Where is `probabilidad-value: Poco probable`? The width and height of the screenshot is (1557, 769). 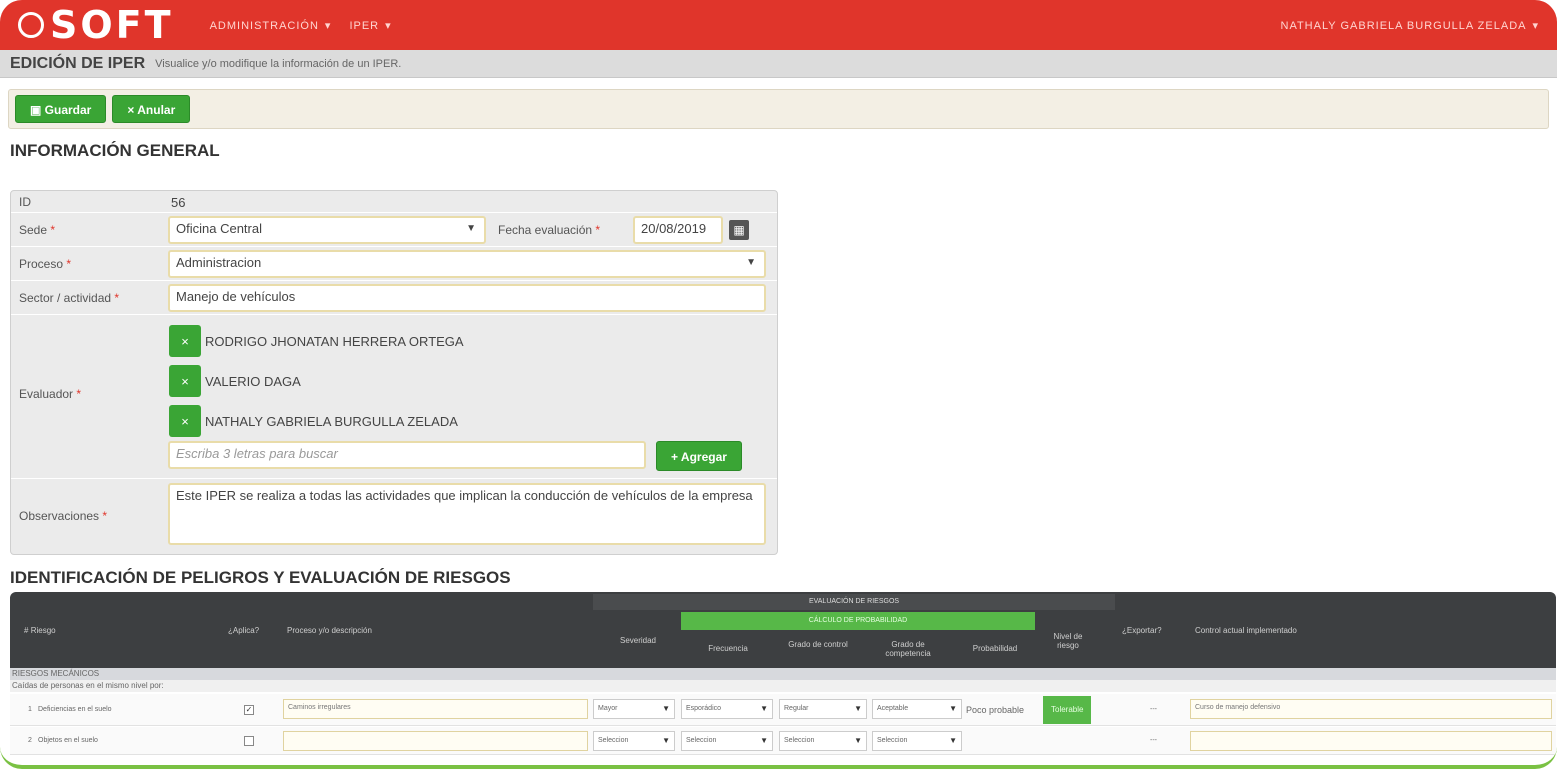
probabilidad-value: Poco probable is located at coordinates (995, 710).